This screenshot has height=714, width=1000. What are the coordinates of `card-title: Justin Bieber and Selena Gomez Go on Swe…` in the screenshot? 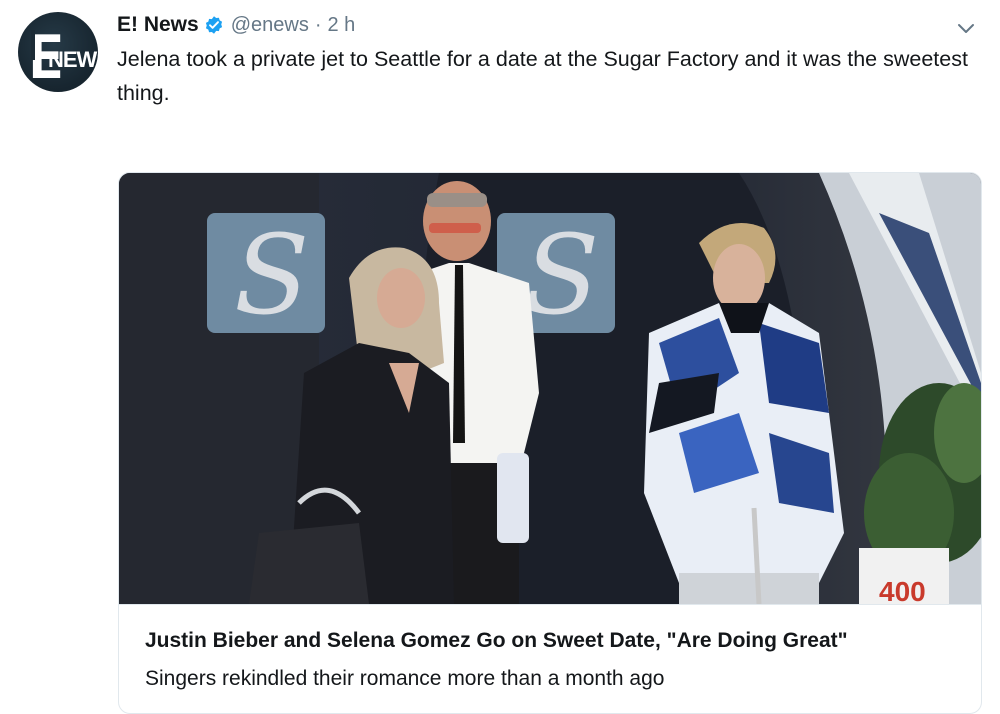 It's located at (496, 641).